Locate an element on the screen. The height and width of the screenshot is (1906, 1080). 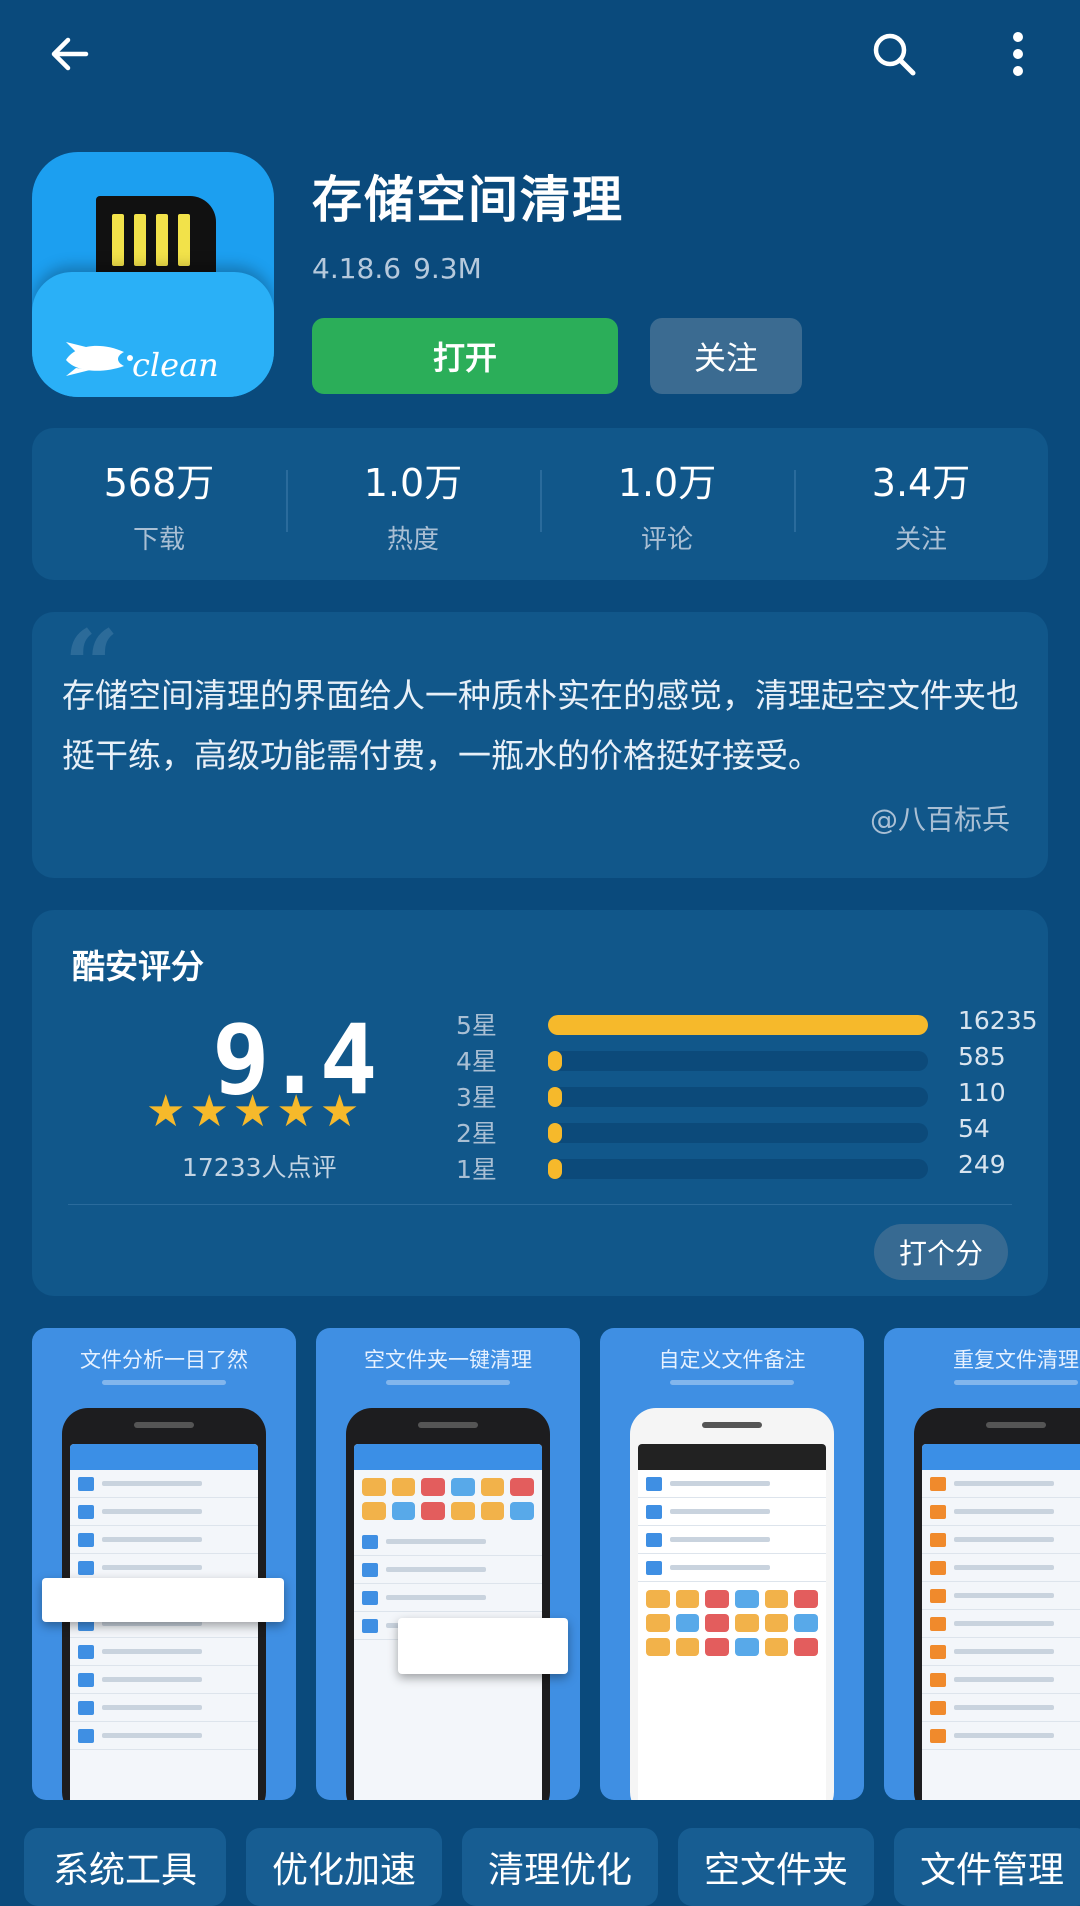
screenshot-card: 空文件夹一键清理 is located at coordinates (448, 1564).